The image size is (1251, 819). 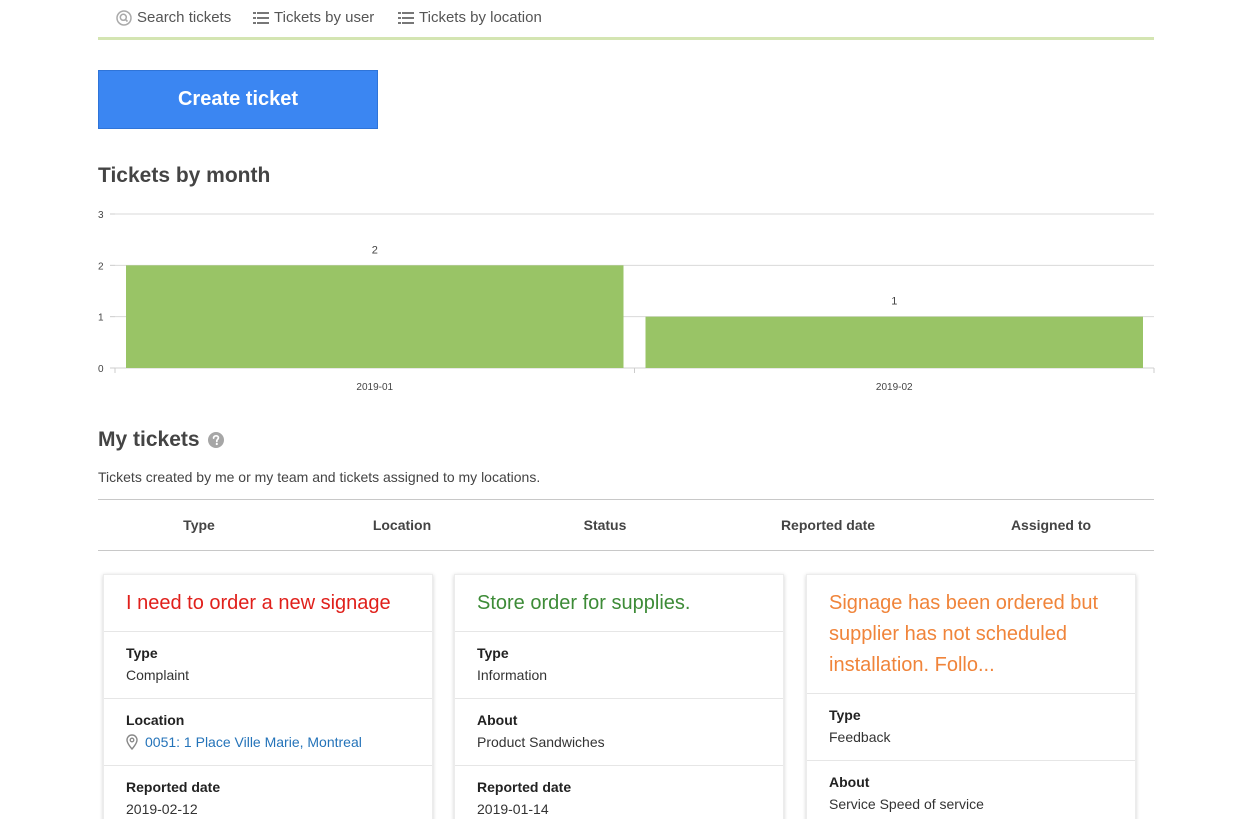 I want to click on chart-y-tick-label: 3, so click(x=101, y=215).